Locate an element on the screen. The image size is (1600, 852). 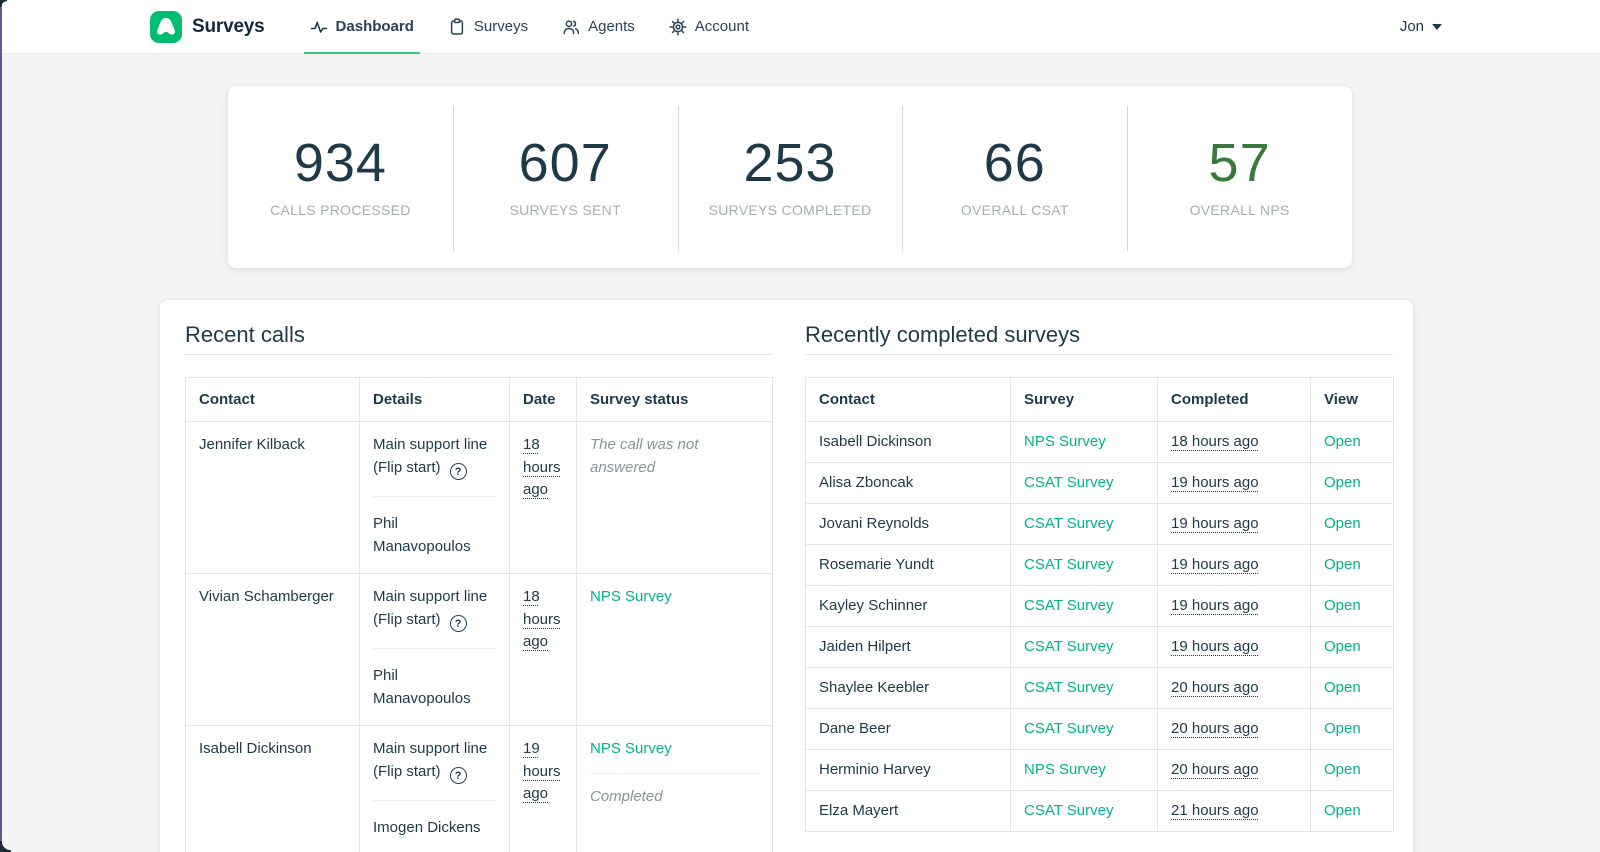
agents-icon is located at coordinates (571, 27).